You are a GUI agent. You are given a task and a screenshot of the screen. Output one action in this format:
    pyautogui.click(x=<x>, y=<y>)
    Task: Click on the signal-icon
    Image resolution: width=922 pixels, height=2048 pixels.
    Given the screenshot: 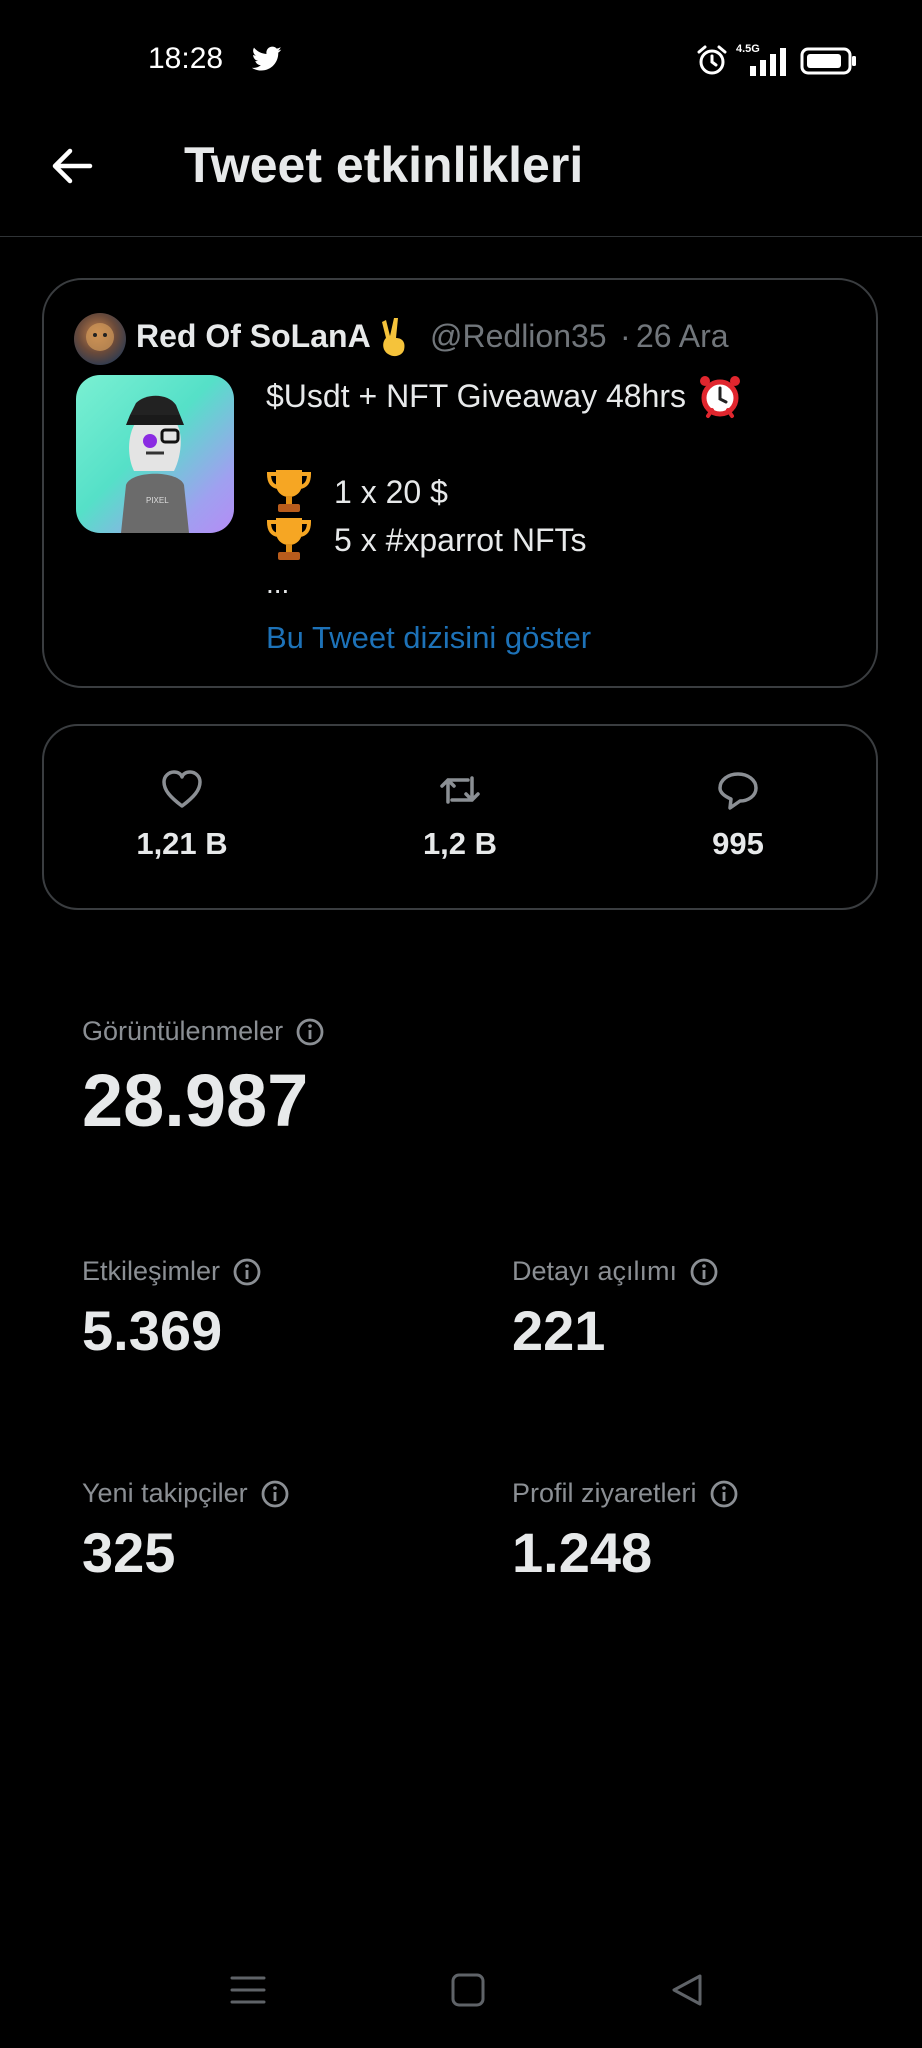 What is the action you would take?
    pyautogui.click(x=768, y=62)
    